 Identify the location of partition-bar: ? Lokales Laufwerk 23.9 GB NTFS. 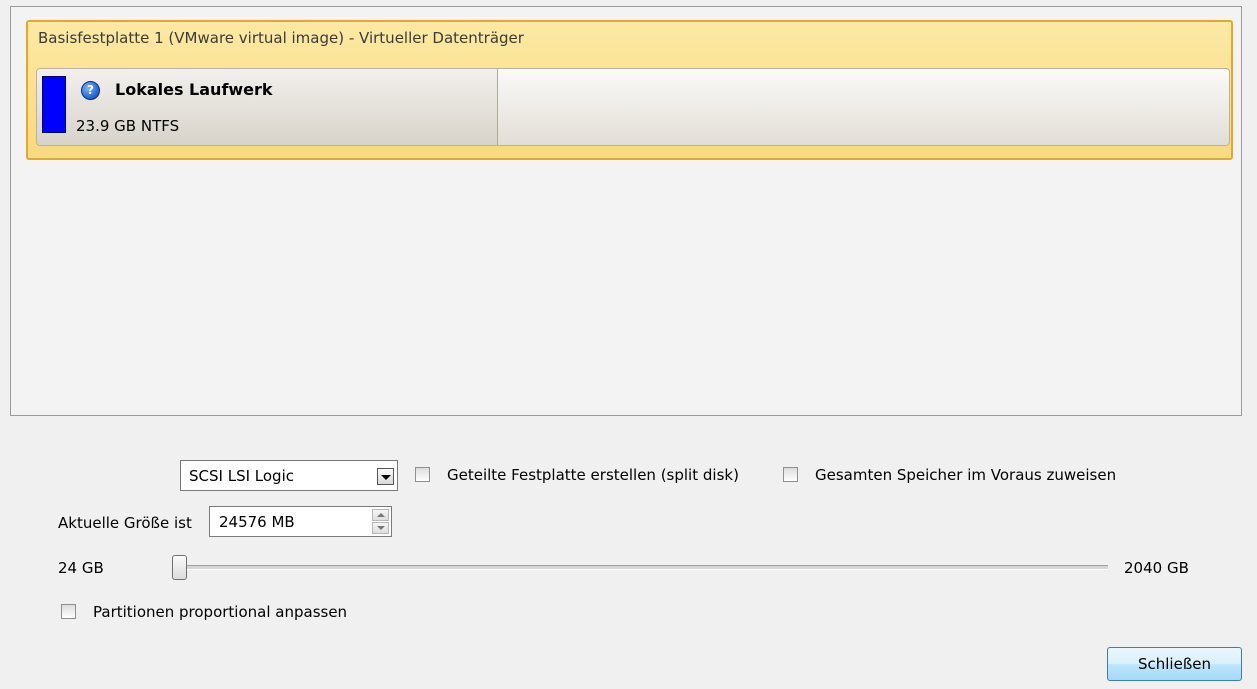
(633, 107).